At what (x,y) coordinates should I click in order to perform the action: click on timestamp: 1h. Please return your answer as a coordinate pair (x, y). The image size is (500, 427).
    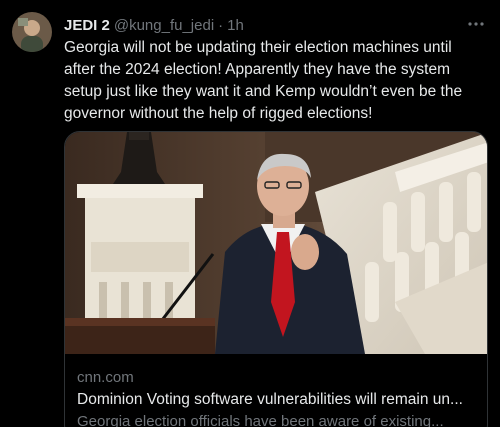
    Looking at the image, I should click on (235, 25).